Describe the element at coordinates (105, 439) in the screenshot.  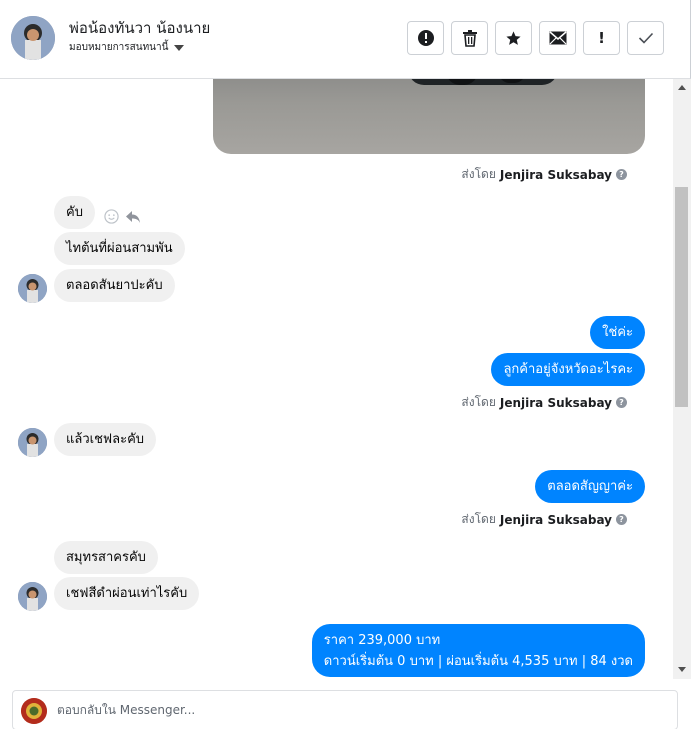
I see `incoming-message: แล้วเชฟละคับ` at that location.